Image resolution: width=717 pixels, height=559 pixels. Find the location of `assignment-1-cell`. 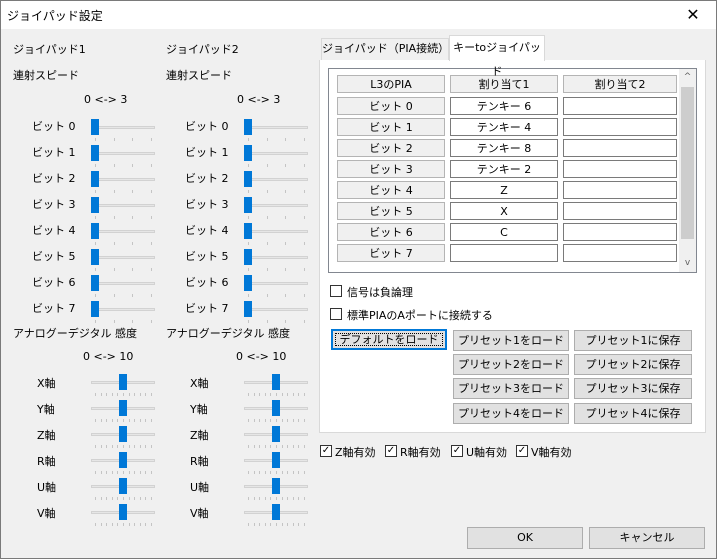

assignment-1-cell is located at coordinates (504, 253).